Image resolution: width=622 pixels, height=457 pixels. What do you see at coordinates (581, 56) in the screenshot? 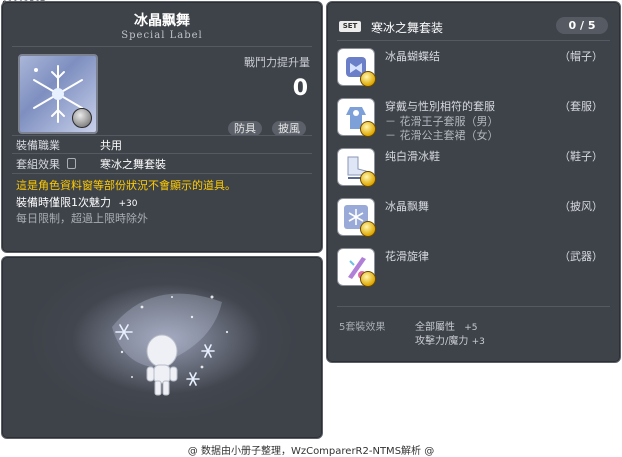
I see `set-item-category: （帽子）` at bounding box center [581, 56].